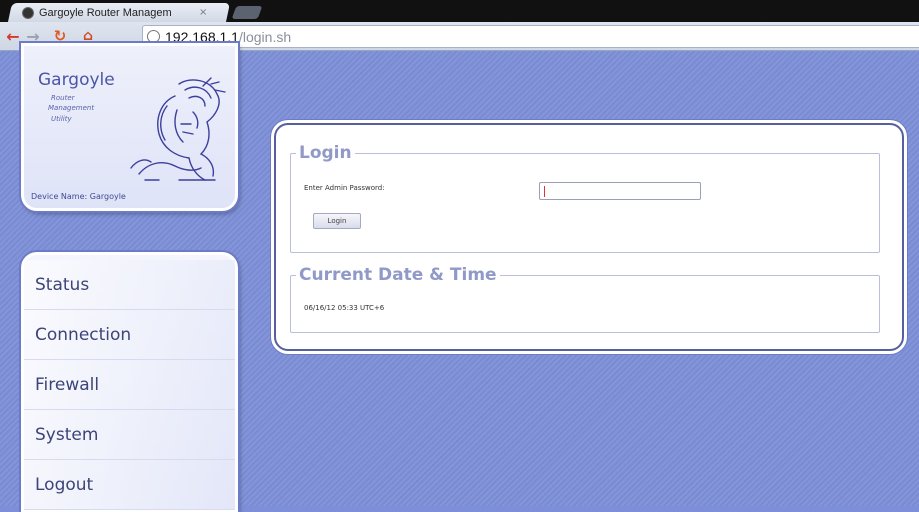  What do you see at coordinates (344, 308) in the screenshot?
I see `current-datetime: 06/16/12 05:33 UTC+6` at bounding box center [344, 308].